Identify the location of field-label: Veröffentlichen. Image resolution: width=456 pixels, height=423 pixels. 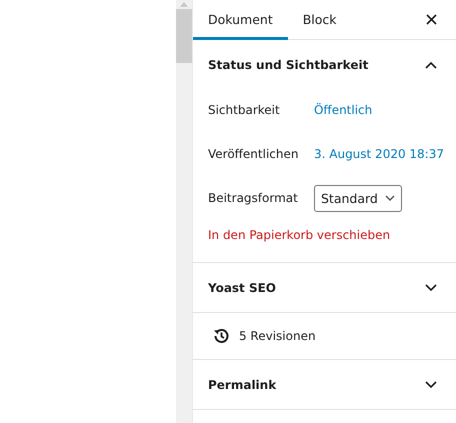
(254, 154).